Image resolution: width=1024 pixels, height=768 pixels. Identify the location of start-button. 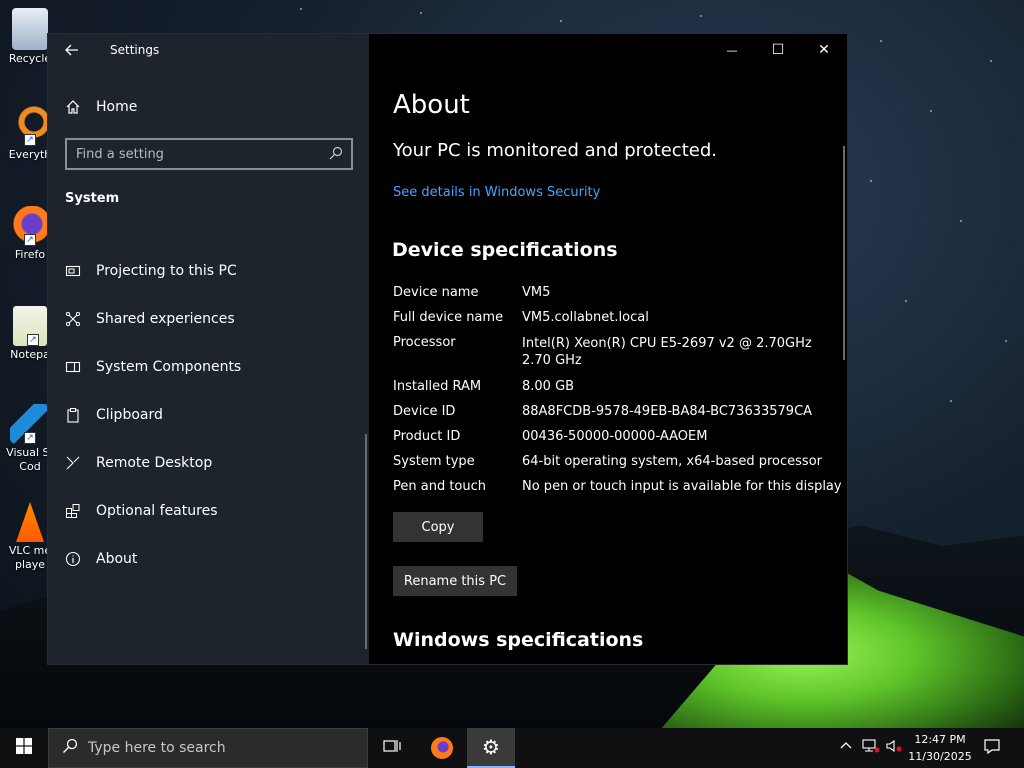
(24, 748).